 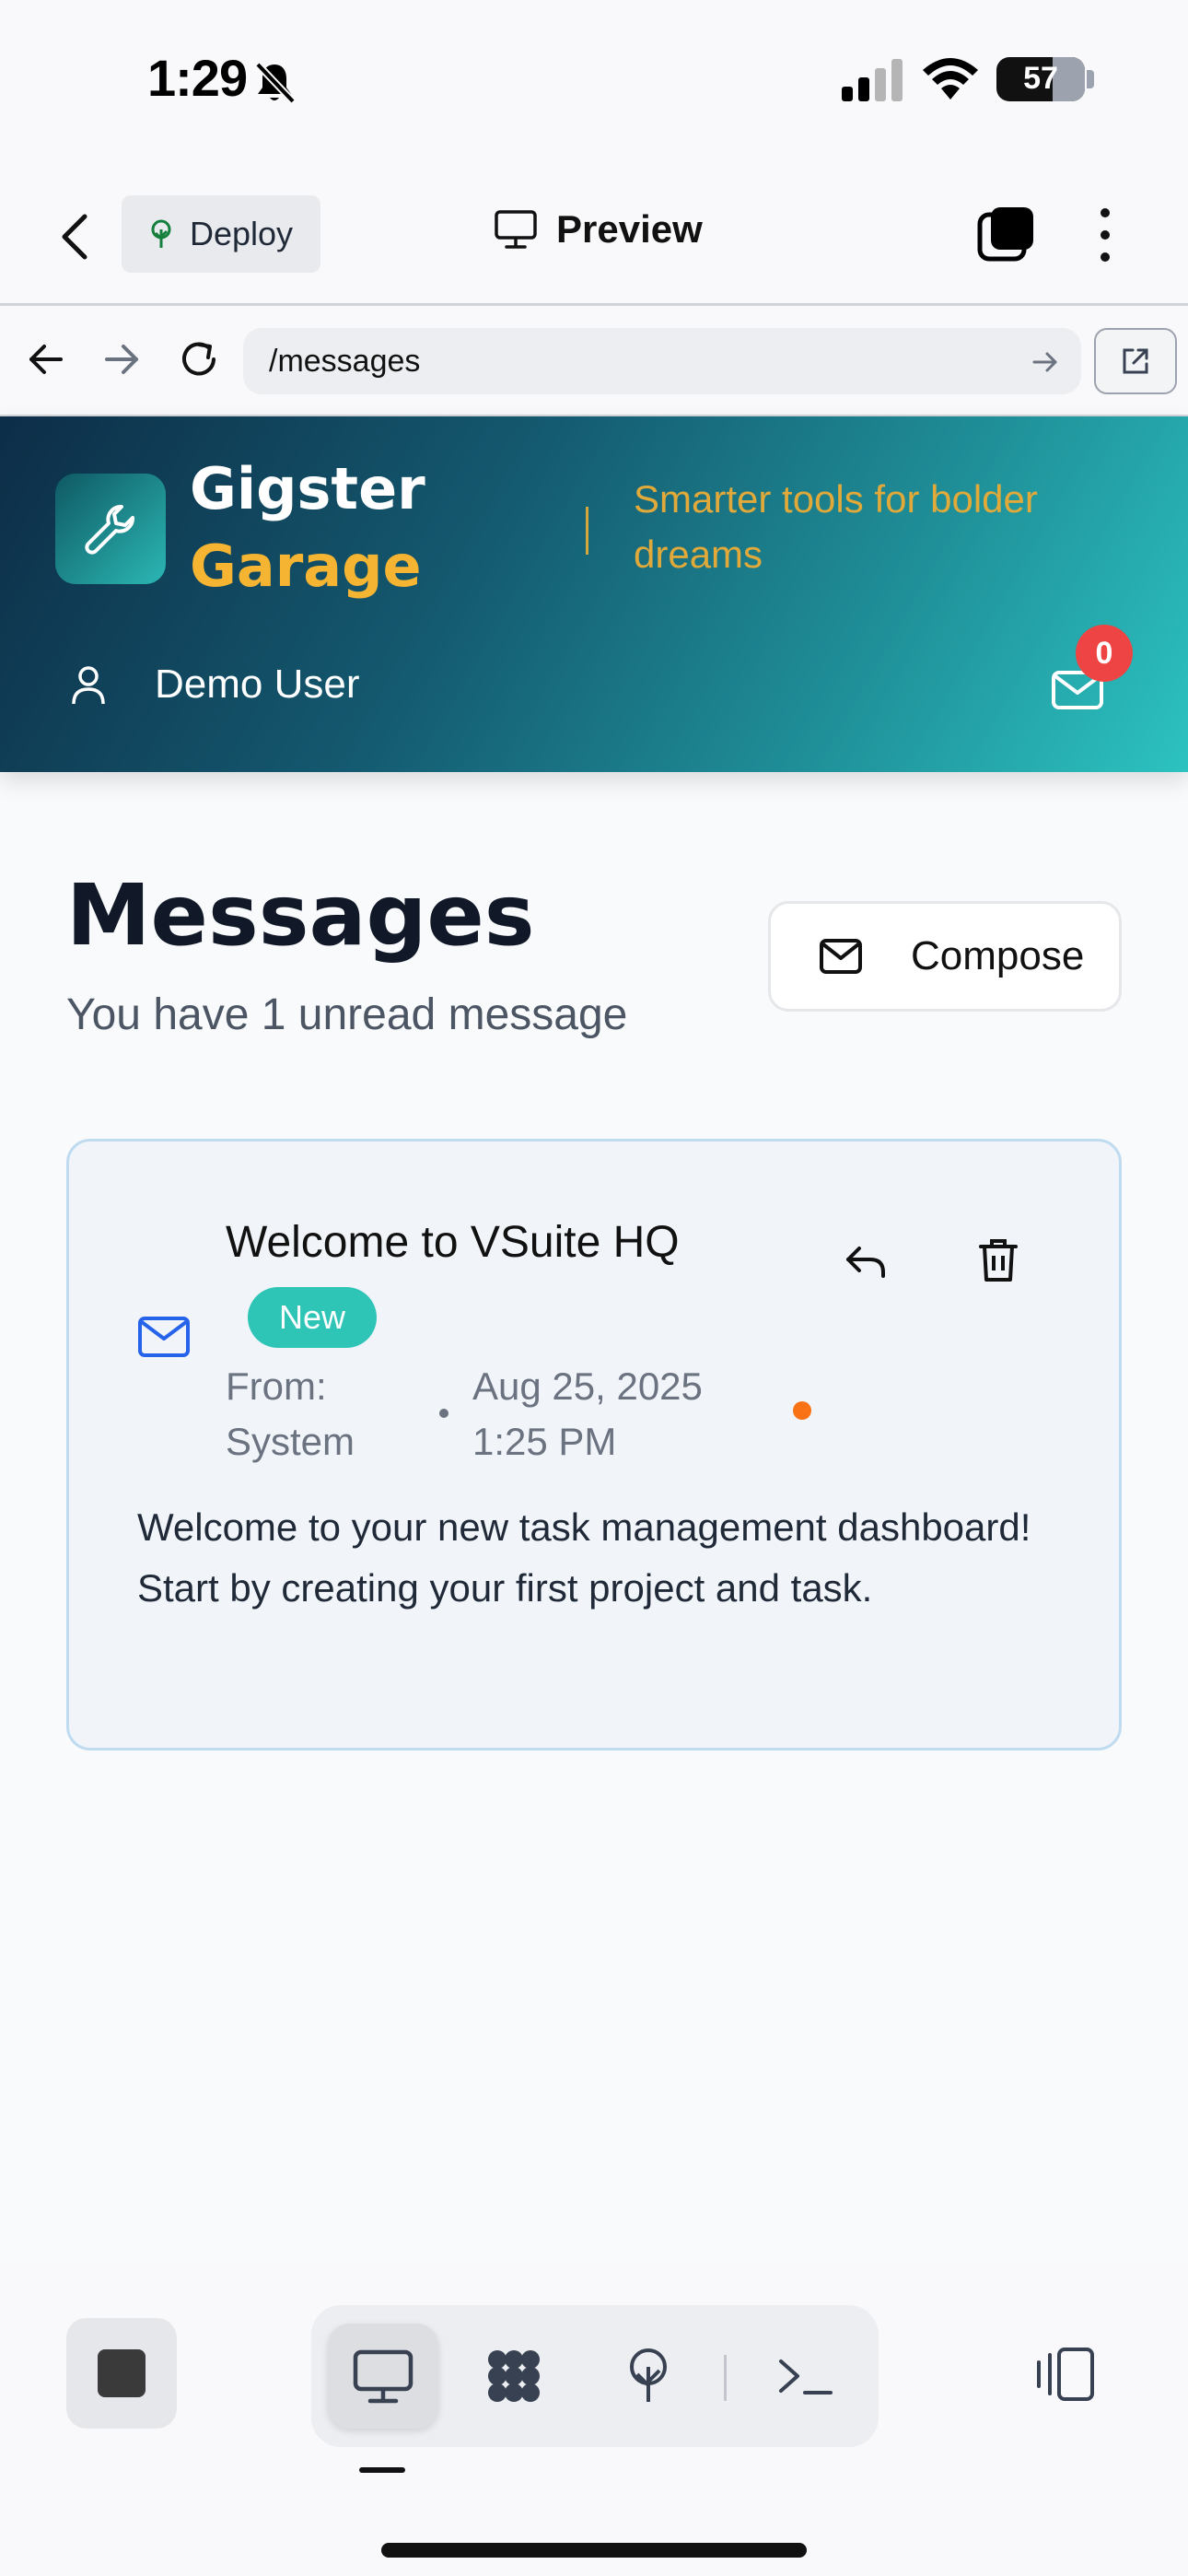 I want to click on preview-label: Preview, so click(x=629, y=229).